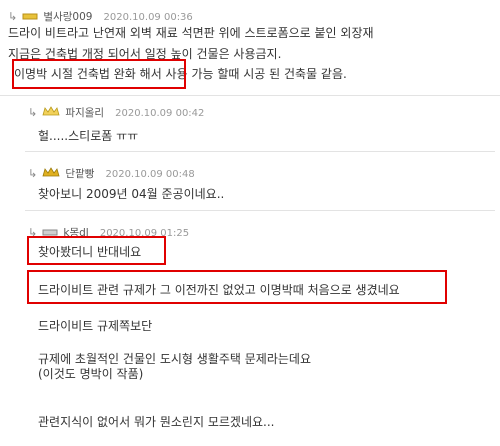  I want to click on comment-text-line: 지금은 건축법 개정 되어서 일정 높이 건물은 사용금지., so click(145, 54).